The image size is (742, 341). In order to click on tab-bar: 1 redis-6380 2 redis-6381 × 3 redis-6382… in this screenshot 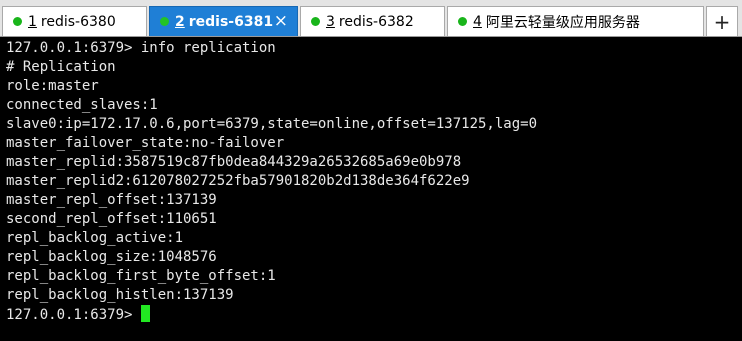, I will do `click(371, 18)`.